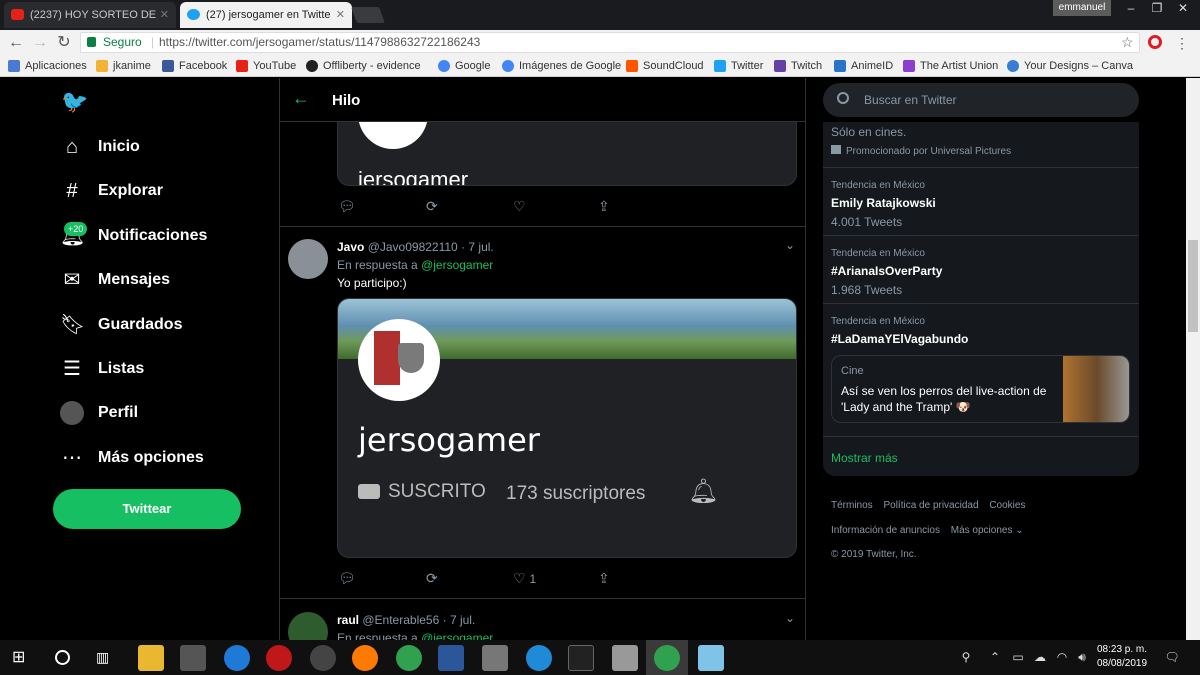 Image resolution: width=1200 pixels, height=675 pixels. Describe the element at coordinates (111, 191) in the screenshot. I see `nav-item-explorar: # Explorar` at that location.